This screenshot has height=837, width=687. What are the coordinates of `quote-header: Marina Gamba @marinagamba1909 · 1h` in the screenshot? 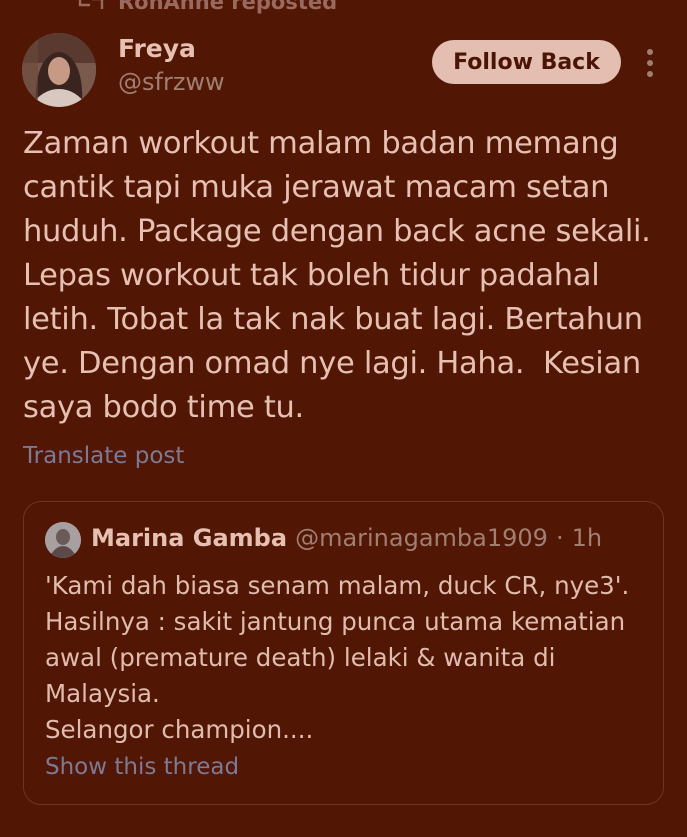 It's located at (346, 538).